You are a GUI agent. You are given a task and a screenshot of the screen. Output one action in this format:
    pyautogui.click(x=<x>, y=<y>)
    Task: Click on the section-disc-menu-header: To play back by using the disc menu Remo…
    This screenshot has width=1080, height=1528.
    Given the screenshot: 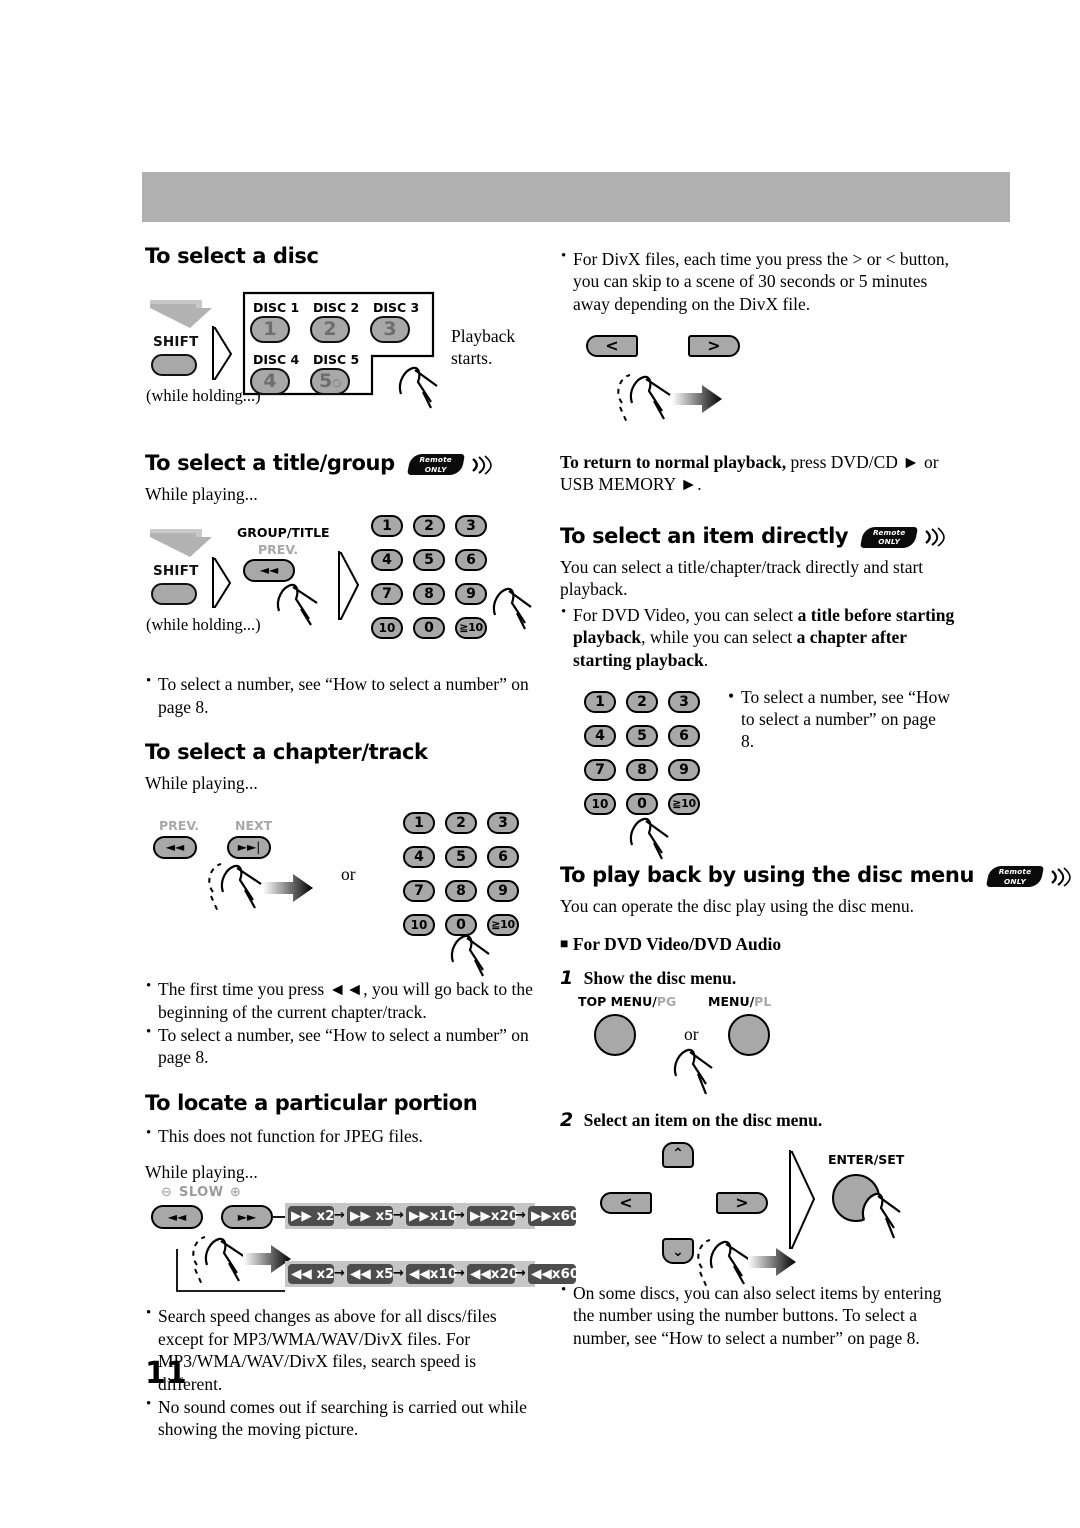 What is the action you would take?
    pyautogui.click(x=815, y=878)
    